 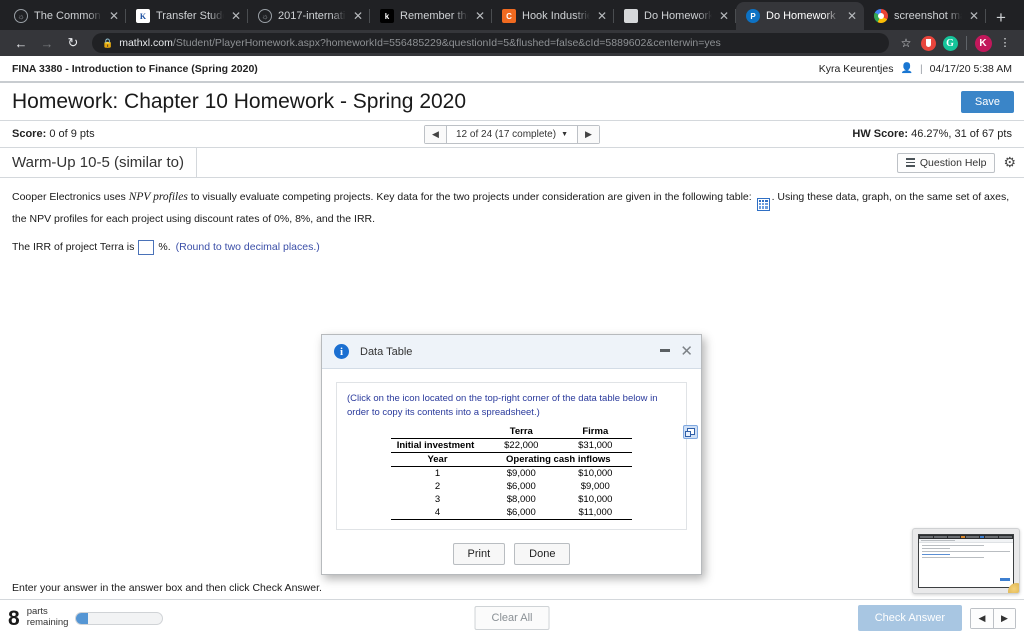 I want to click on browser-tab-7-active: P Do Homework - K ✕, so click(x=800, y=16).